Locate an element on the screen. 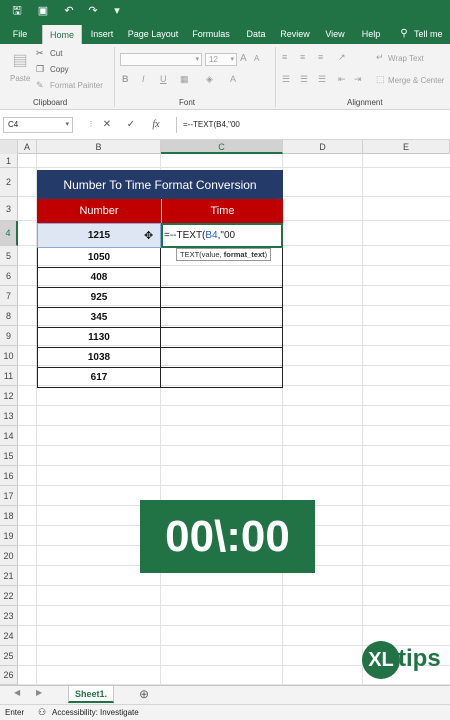  align-center-icon: ☰ is located at coordinates (304, 79).